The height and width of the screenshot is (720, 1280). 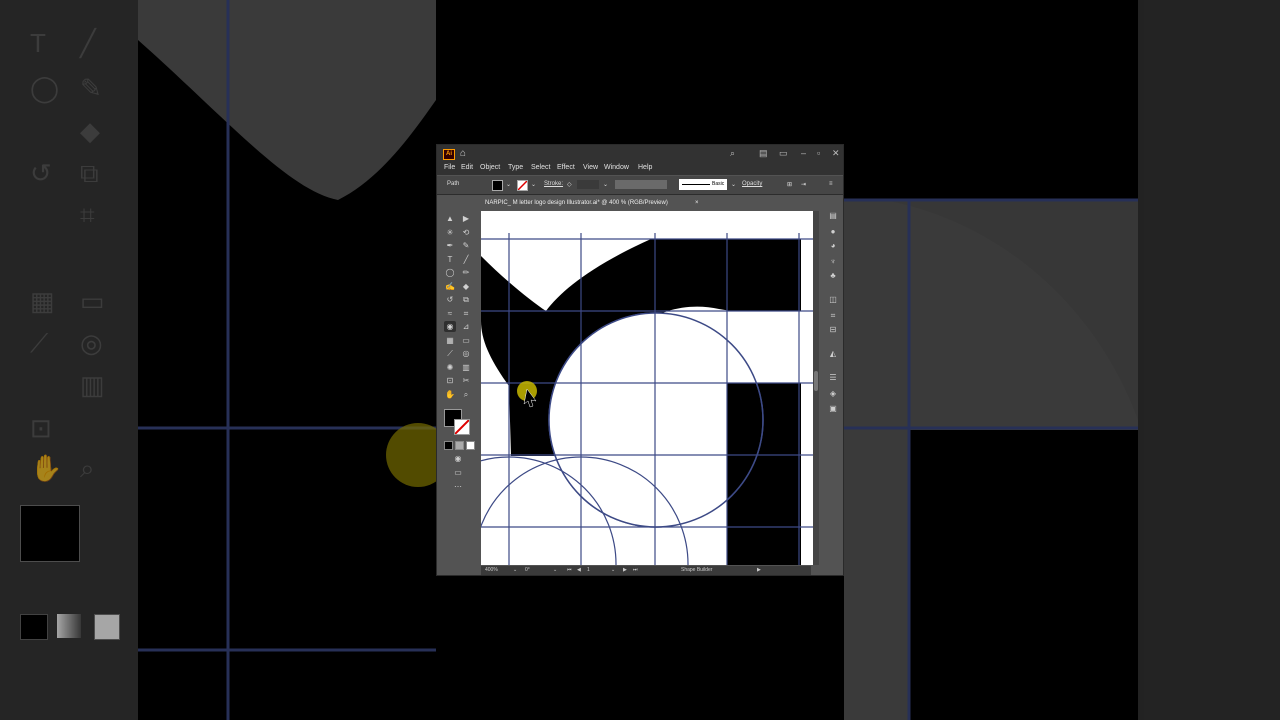 I want to click on scroll-thumb, so click(x=816, y=381).